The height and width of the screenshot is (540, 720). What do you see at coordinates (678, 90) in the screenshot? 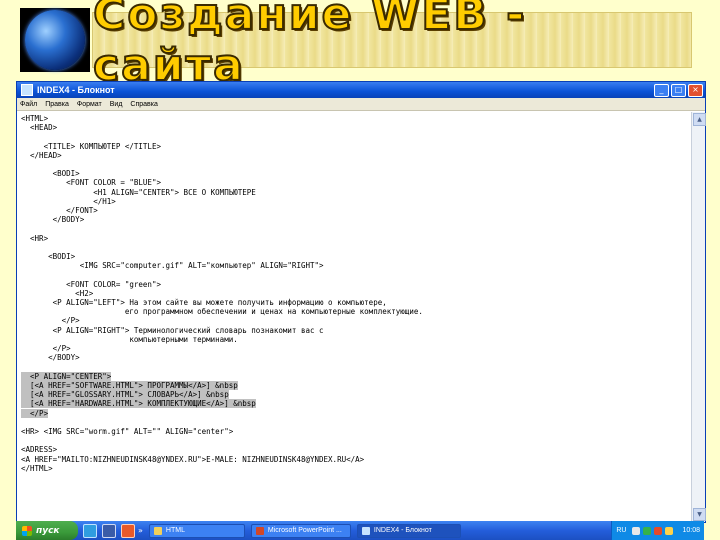
I see `maximize-button: □` at bounding box center [678, 90].